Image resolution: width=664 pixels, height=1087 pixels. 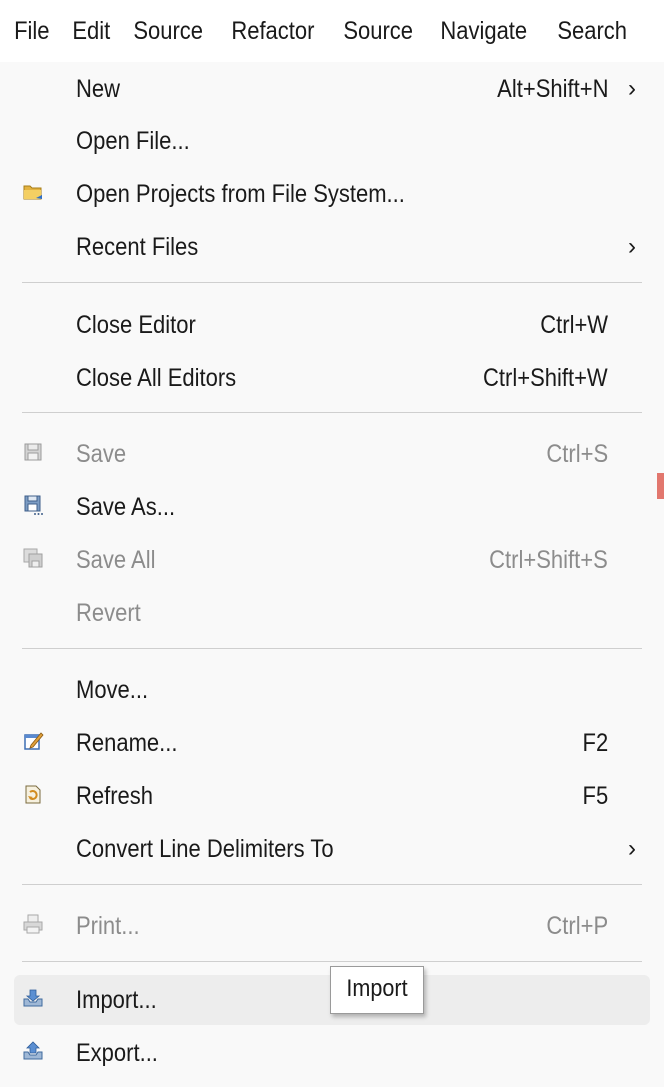 I want to click on menu-item-label: Refresh, so click(x=115, y=796).